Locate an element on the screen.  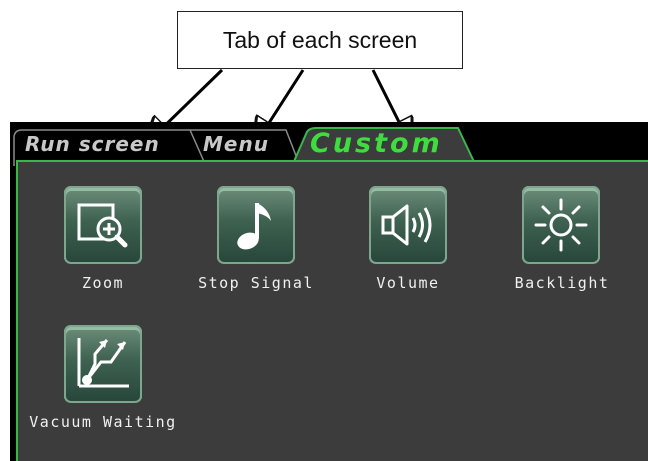
backlight-label: Backlight is located at coordinates (562, 283).